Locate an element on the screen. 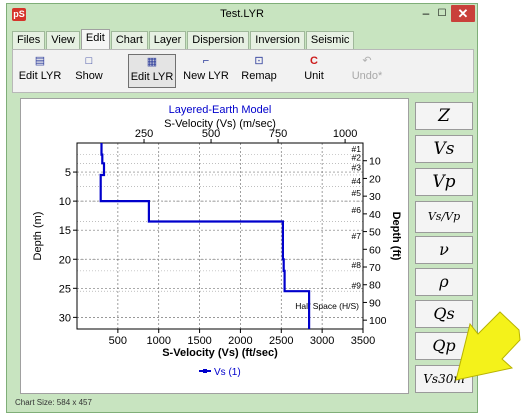  poisson-button: ν is located at coordinates (444, 250).